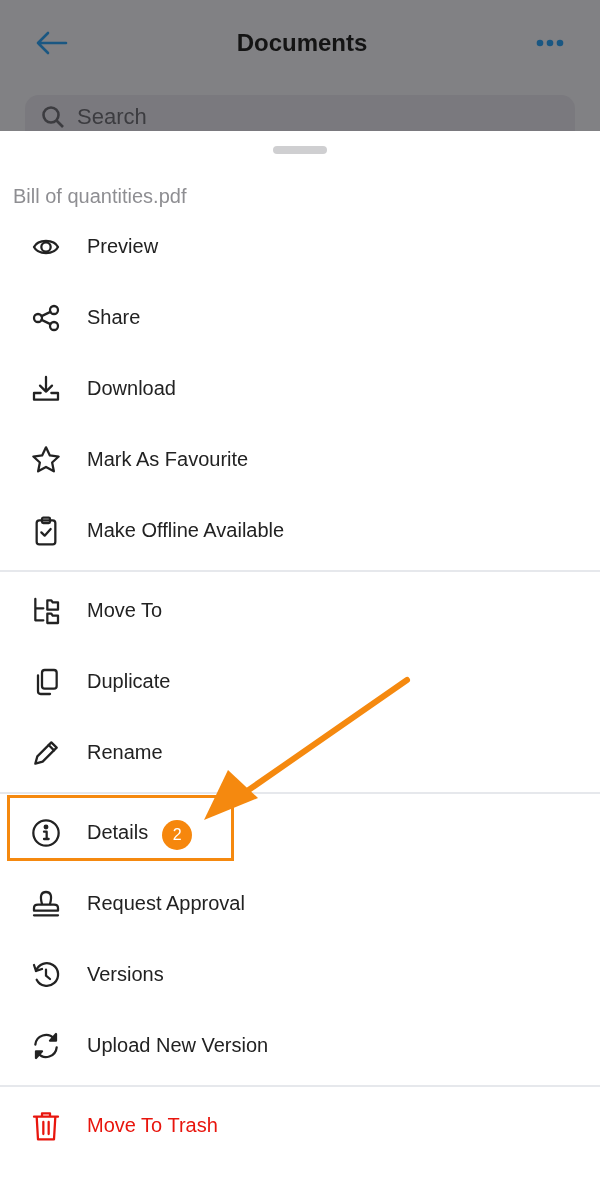 The height and width of the screenshot is (1197, 600). Describe the element at coordinates (300, 388) in the screenshot. I see `menu-item: Download` at that location.